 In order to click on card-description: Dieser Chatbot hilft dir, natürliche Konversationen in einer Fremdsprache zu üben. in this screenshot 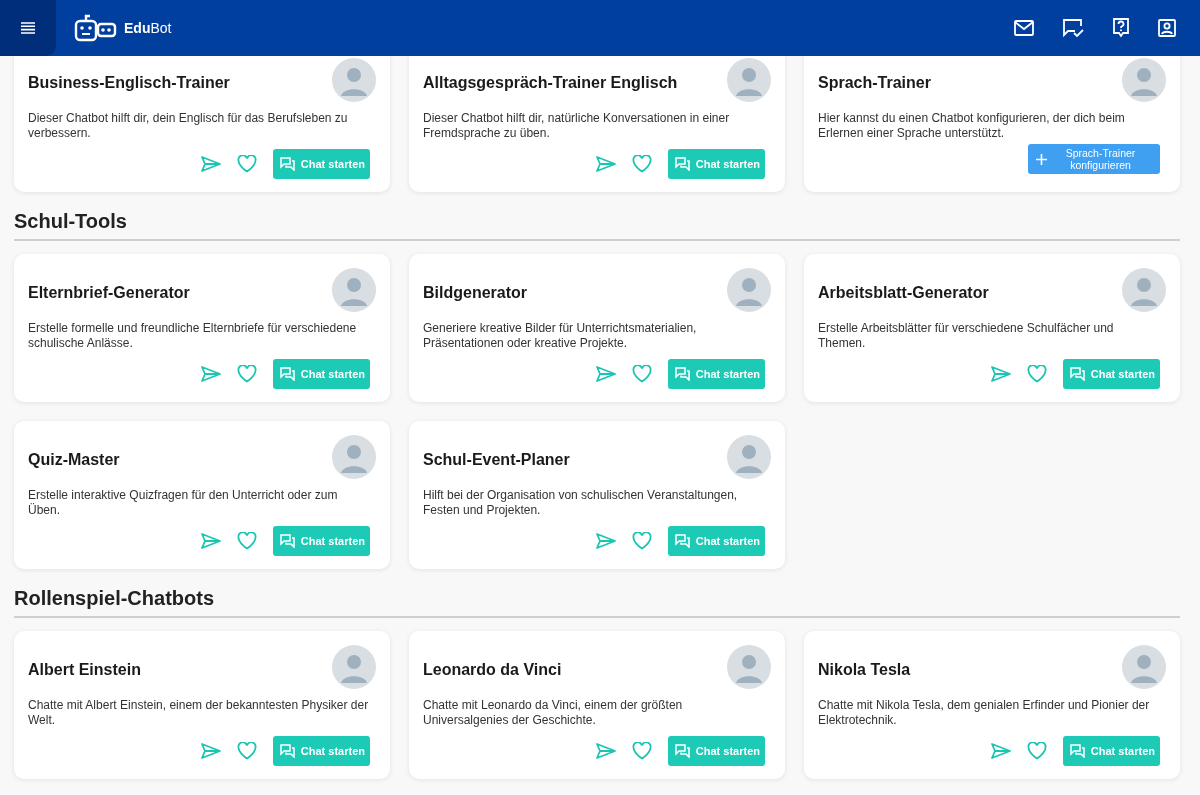, I will do `click(577, 125)`.